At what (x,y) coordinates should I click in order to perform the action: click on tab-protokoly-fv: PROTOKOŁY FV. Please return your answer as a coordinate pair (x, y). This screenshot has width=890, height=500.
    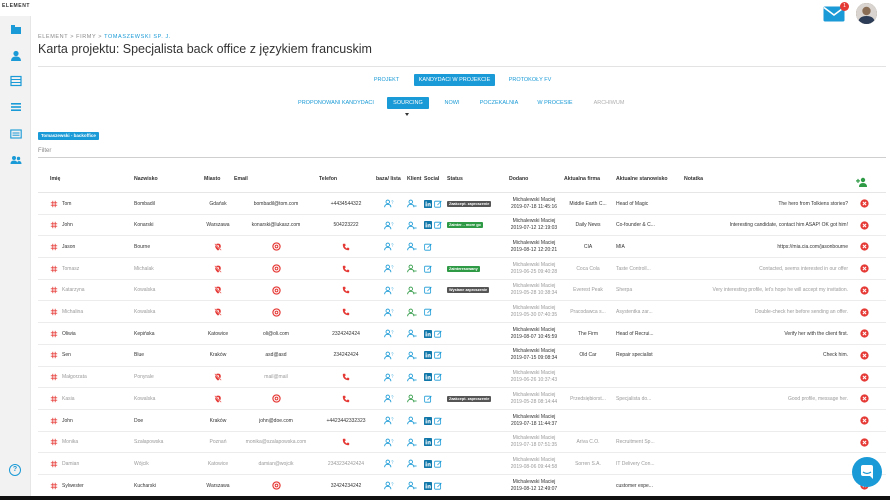
    Looking at the image, I should click on (530, 80).